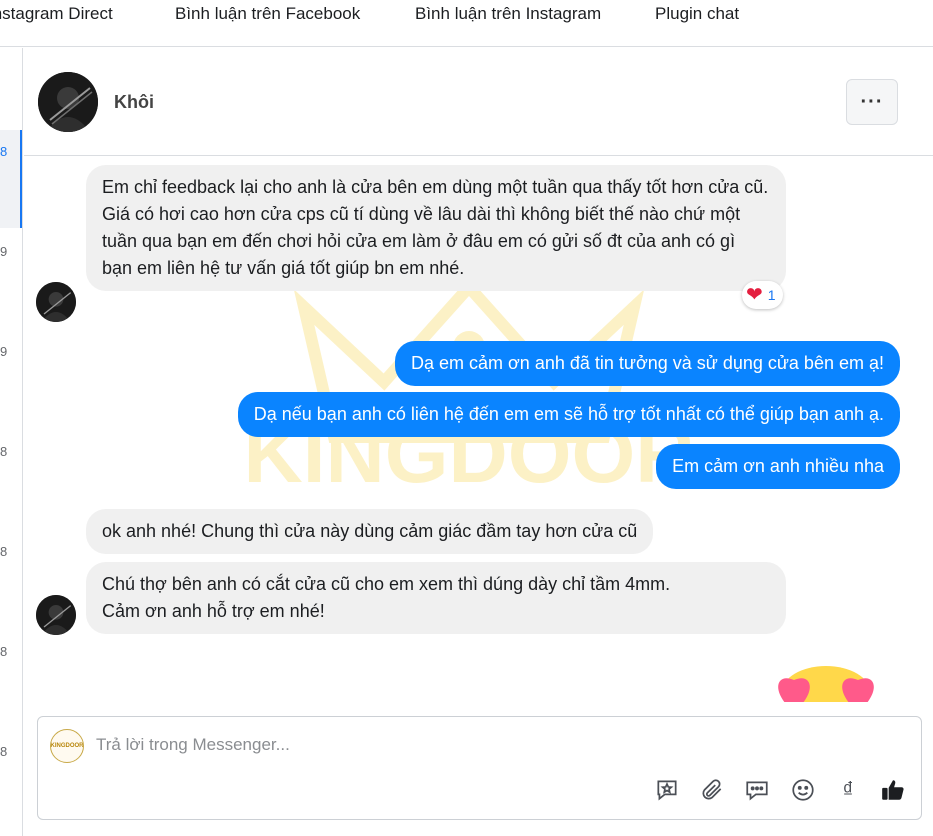  I want to click on page-logo-text: KINGDOOR, so click(67, 746).